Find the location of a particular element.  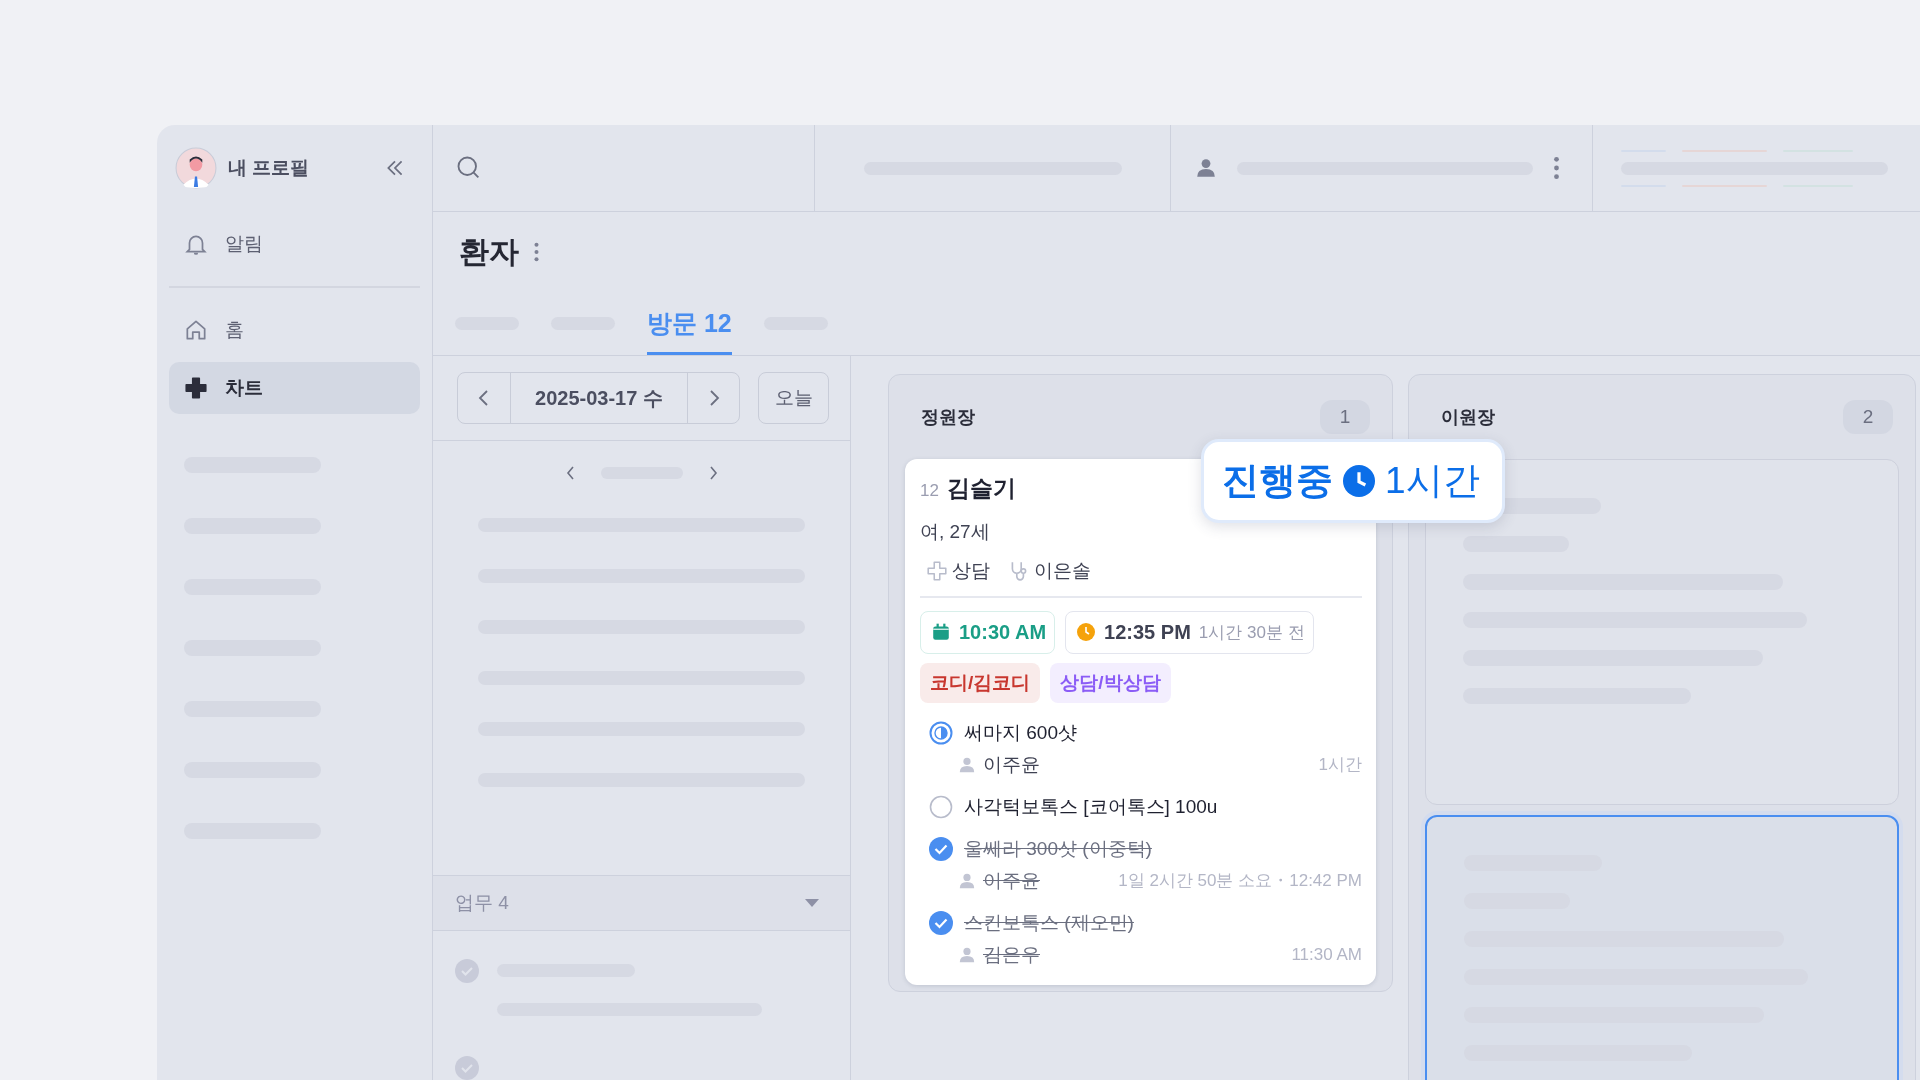

column-title: 이원장 is located at coordinates (1468, 417).